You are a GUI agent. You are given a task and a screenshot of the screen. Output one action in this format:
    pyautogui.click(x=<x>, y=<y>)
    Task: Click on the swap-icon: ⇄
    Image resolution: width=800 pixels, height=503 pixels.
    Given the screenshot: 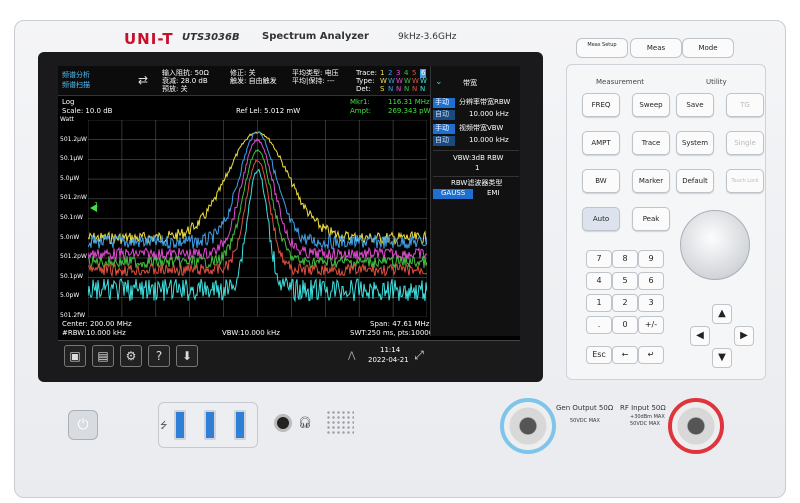 What is the action you would take?
    pyautogui.click(x=143, y=80)
    